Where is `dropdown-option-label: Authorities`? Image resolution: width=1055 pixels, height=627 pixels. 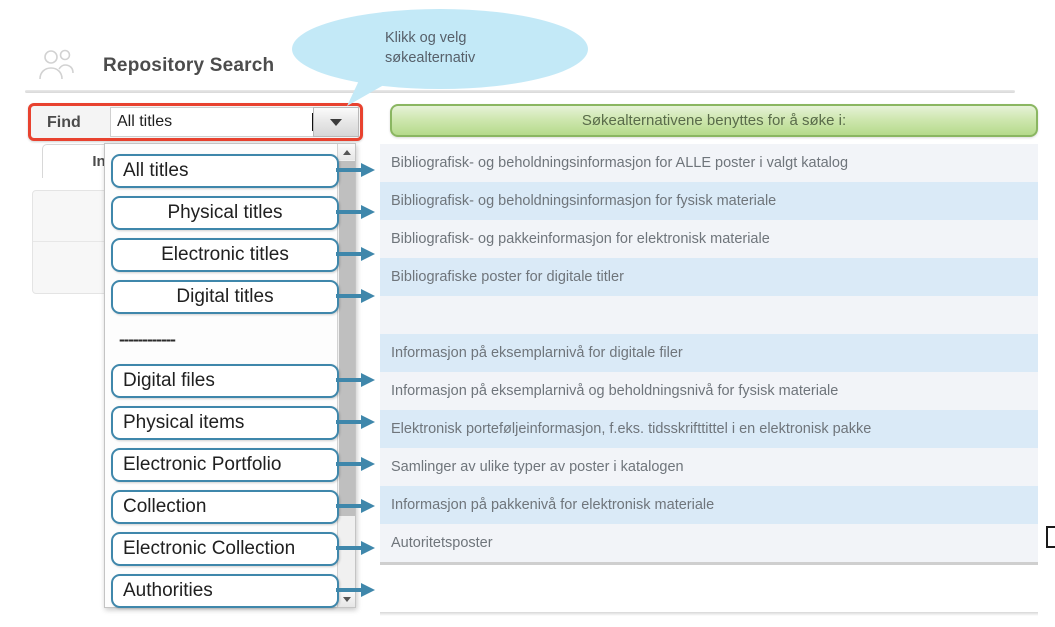 dropdown-option-label: Authorities is located at coordinates (168, 590).